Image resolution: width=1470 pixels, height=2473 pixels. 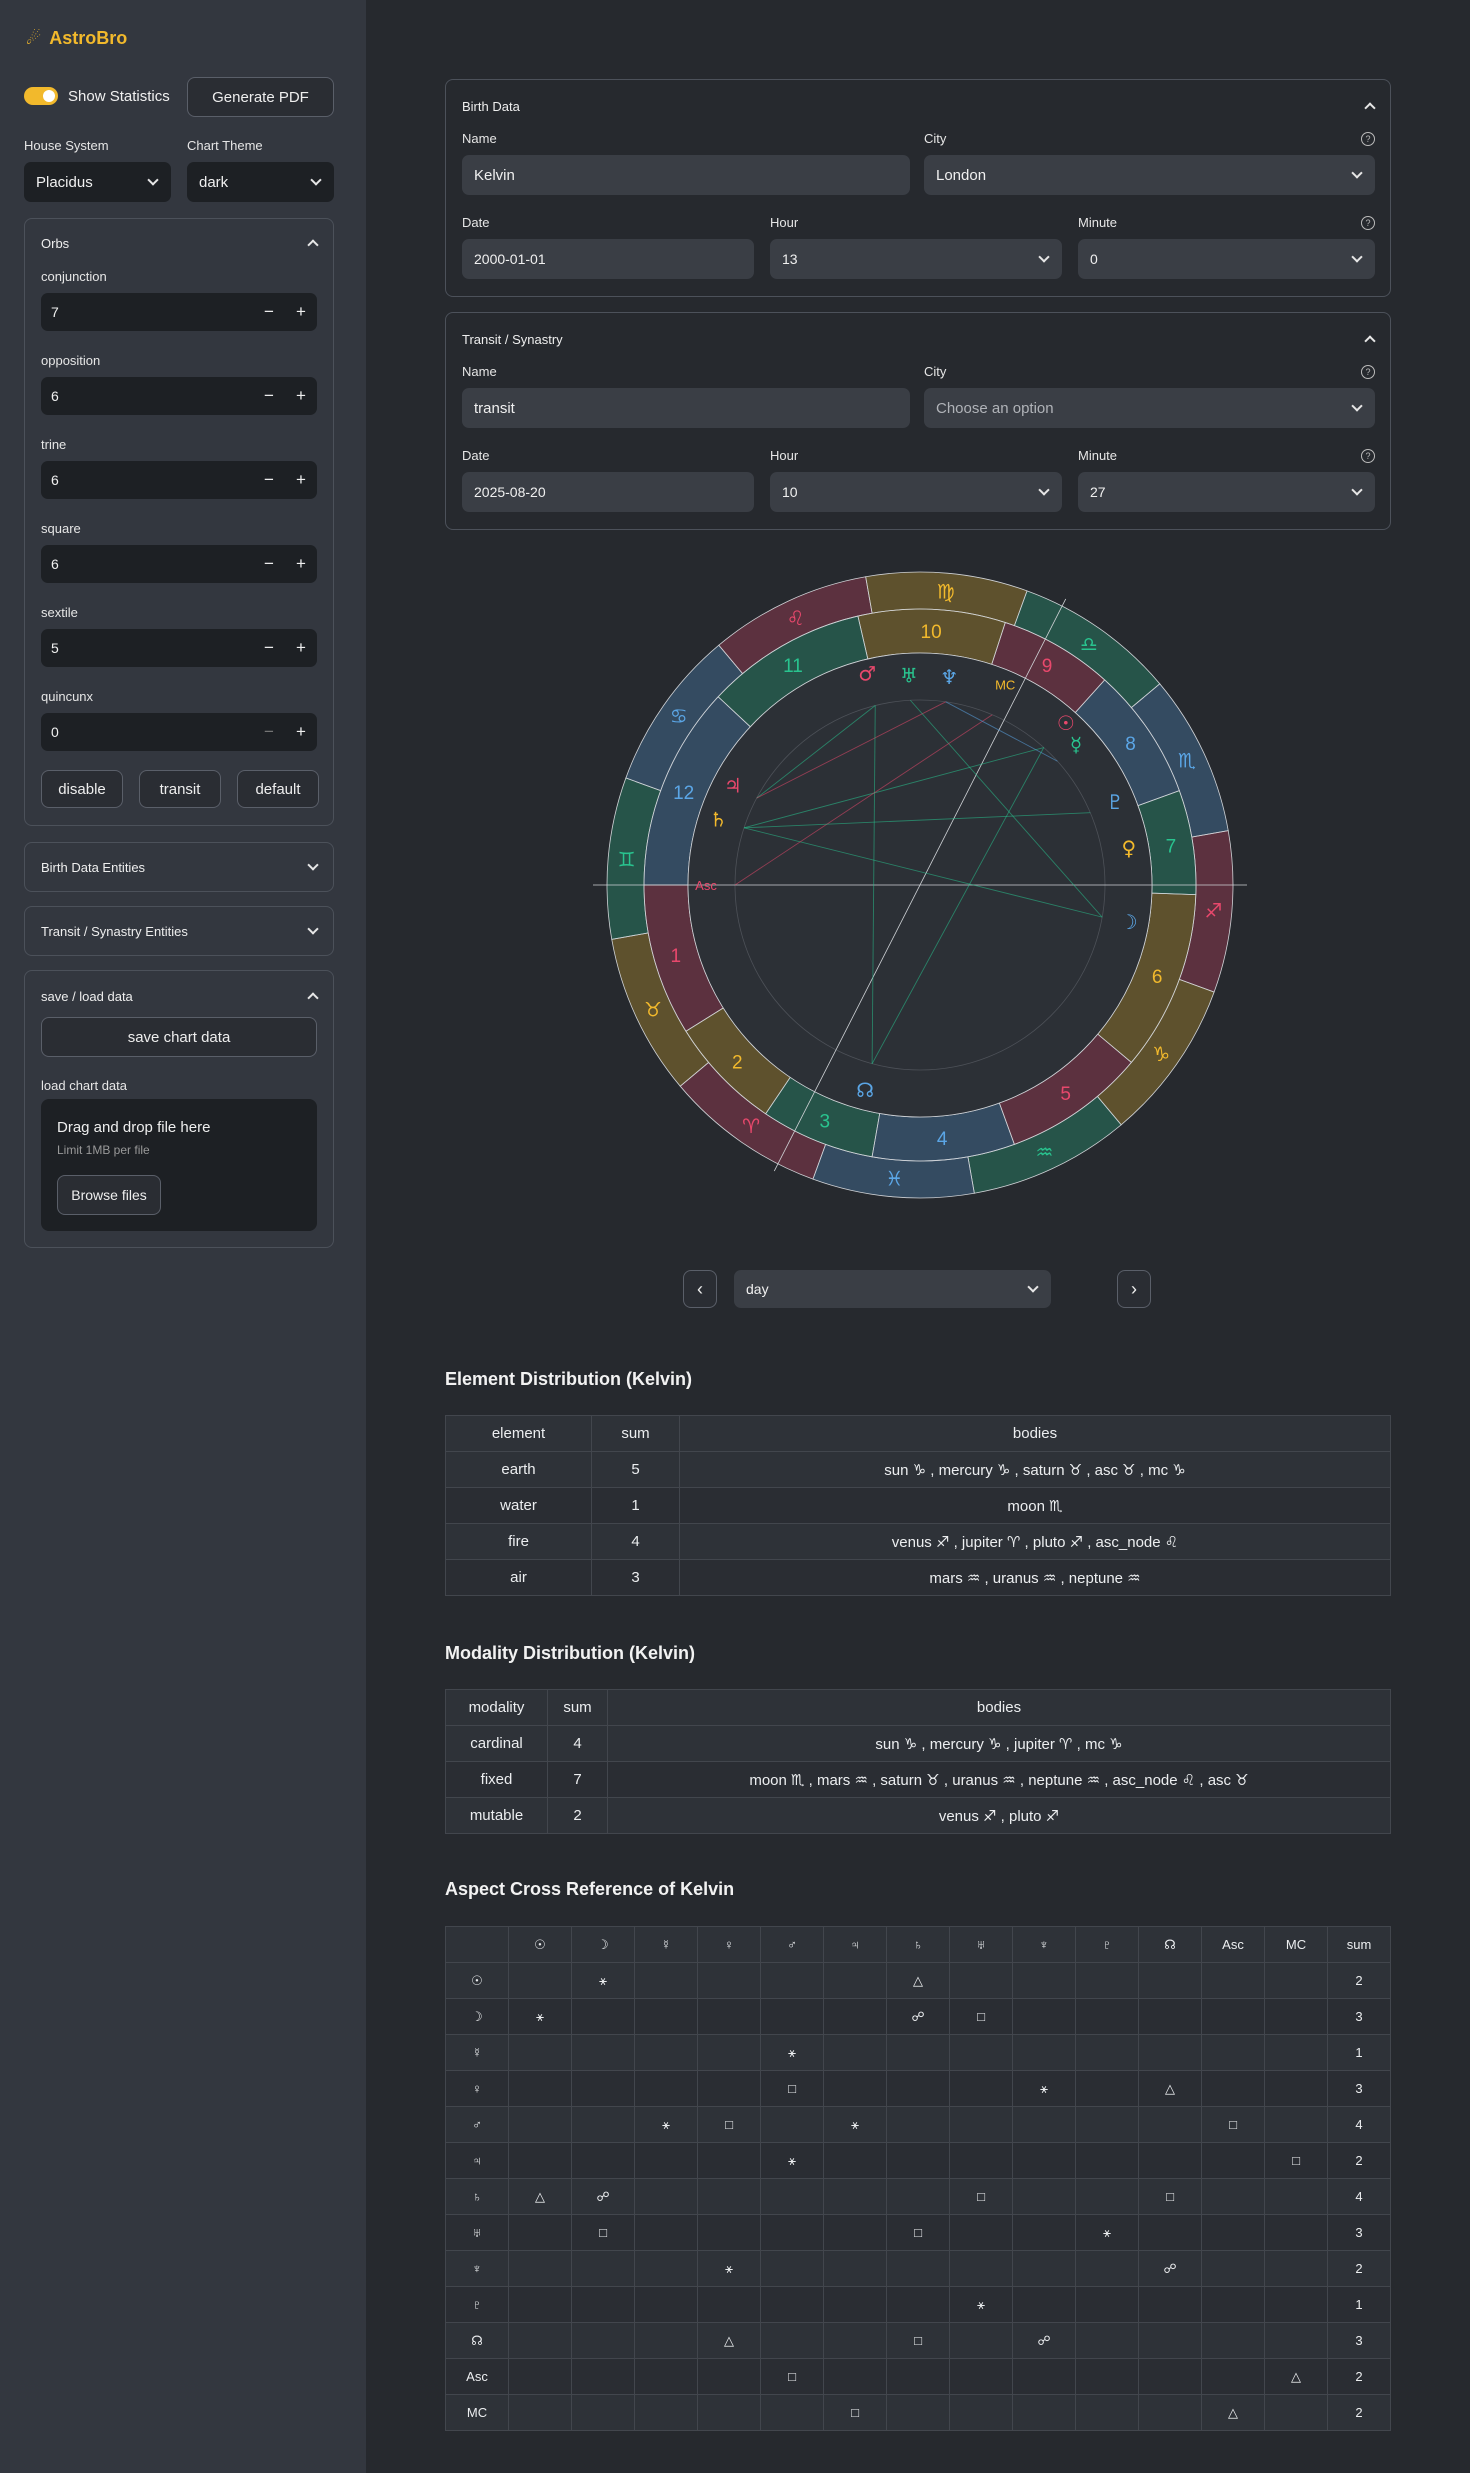 What do you see at coordinates (71, 360) in the screenshot?
I see `orb-label: opposition` at bounding box center [71, 360].